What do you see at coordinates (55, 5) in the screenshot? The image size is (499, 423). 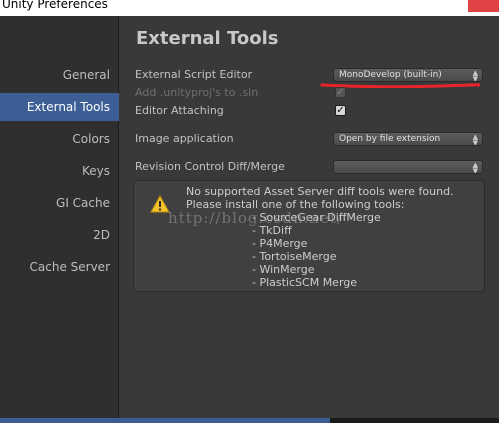 I see `window-title: Unity Preferences` at bounding box center [55, 5].